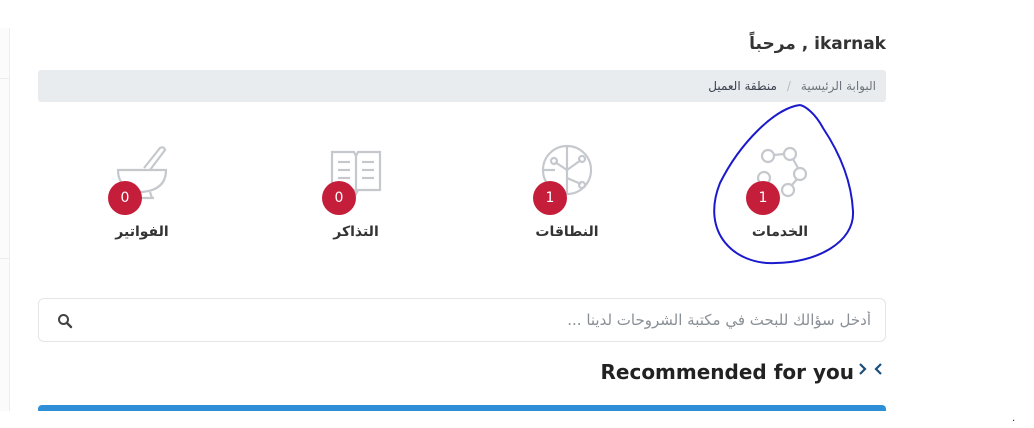 This screenshot has height=428, width=1034. Describe the element at coordinates (817, 44) in the screenshot. I see `welcome-heading: مرحباً , ikarnak` at that location.